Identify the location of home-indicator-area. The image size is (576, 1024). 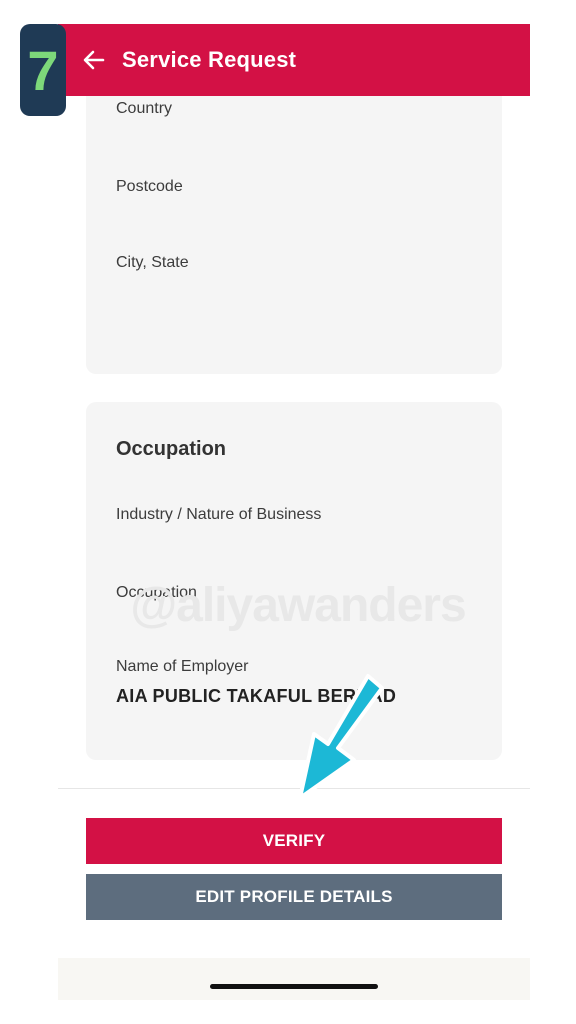
(294, 979).